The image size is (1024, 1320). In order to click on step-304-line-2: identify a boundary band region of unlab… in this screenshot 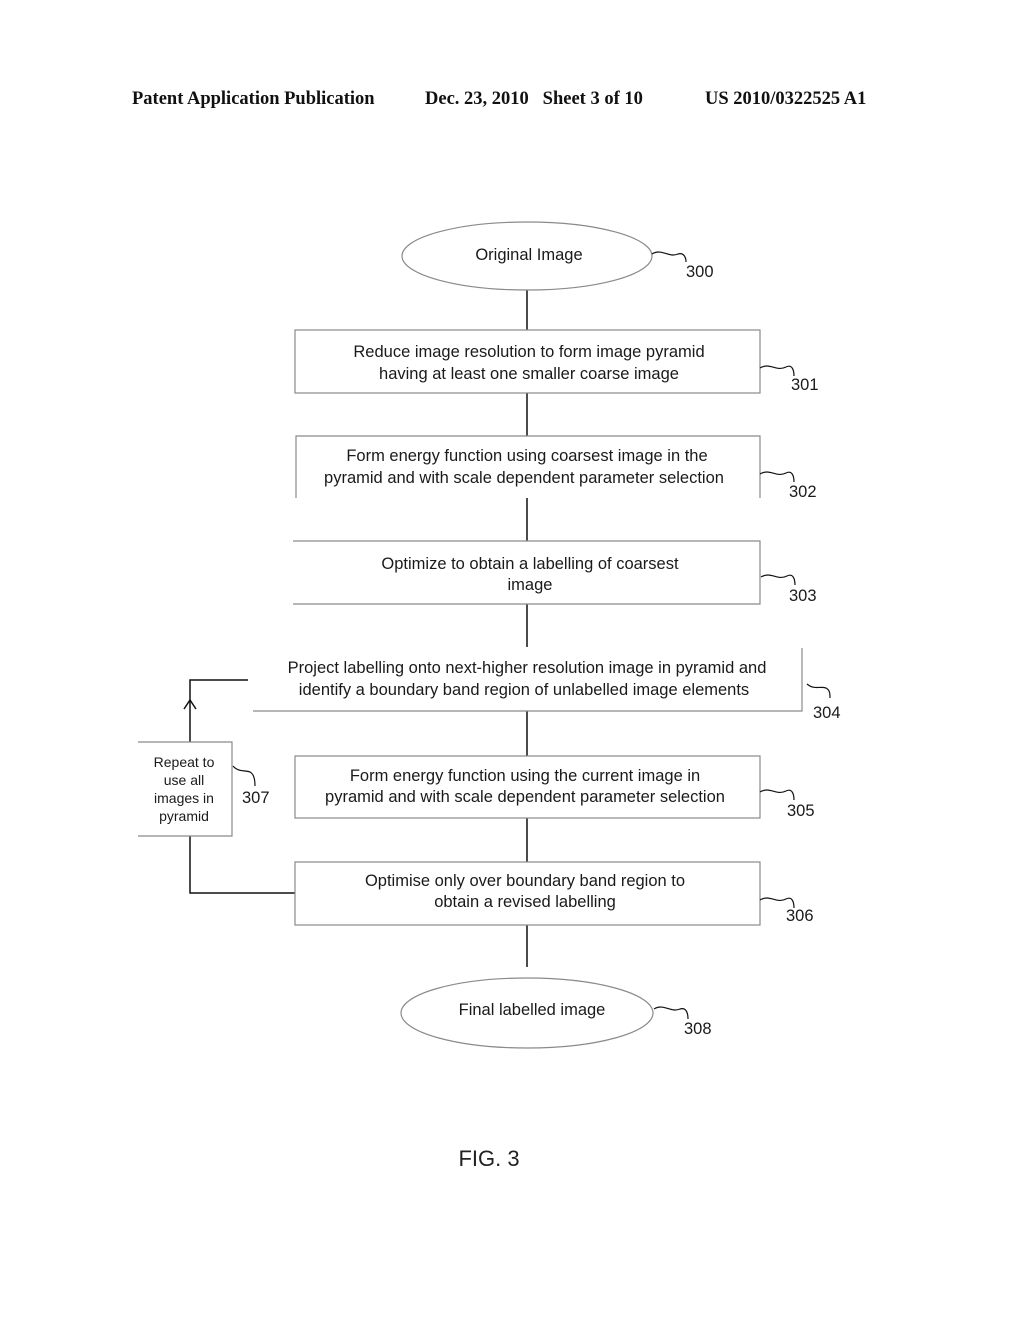, I will do `click(524, 690)`.